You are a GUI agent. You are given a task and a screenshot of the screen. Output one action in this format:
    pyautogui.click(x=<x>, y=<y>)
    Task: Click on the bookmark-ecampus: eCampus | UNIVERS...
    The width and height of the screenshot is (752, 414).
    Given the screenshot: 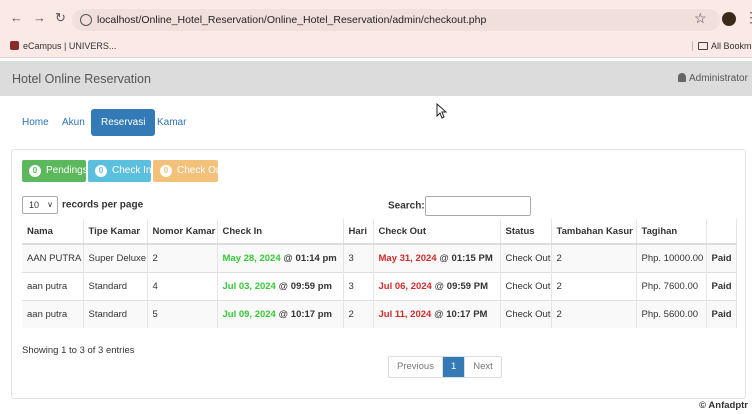 What is the action you would take?
    pyautogui.click(x=63, y=46)
    